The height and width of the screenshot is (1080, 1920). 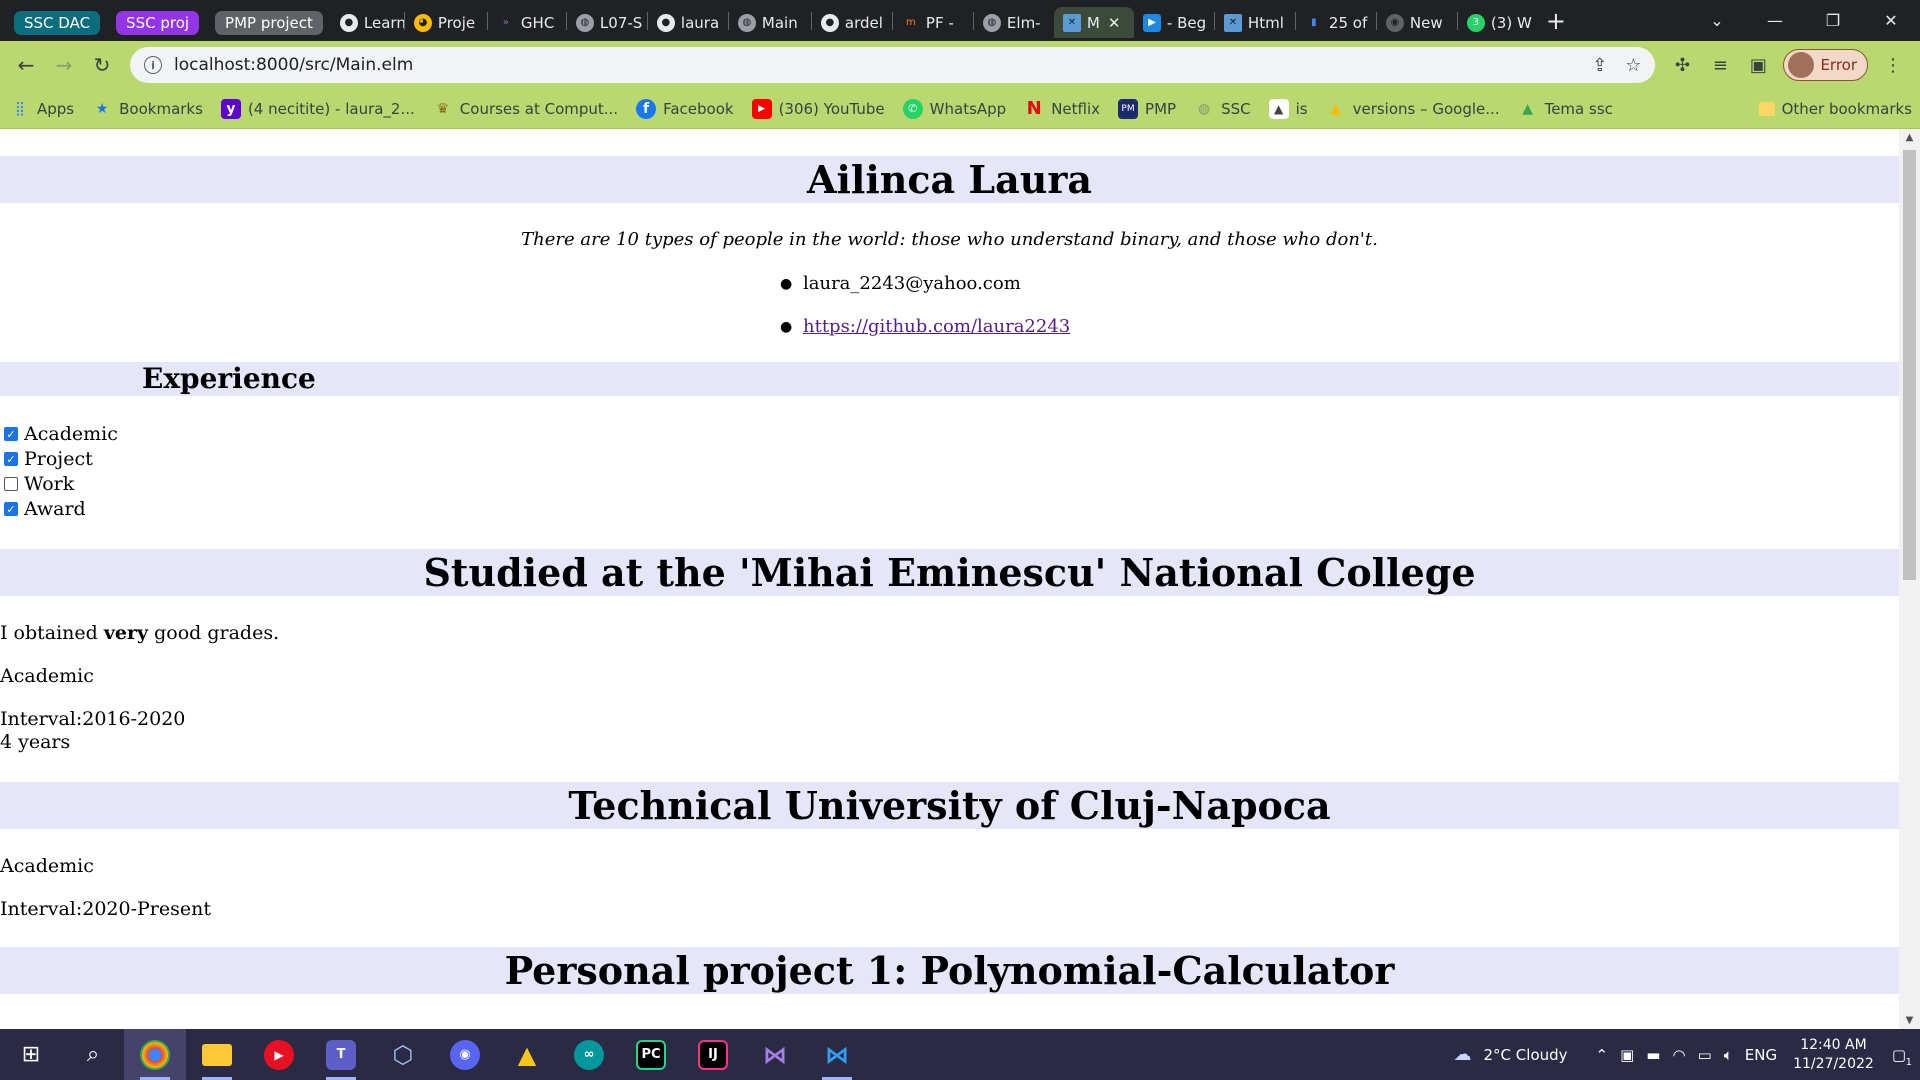 I want to click on language-indicator: ENG, so click(x=1761, y=1055).